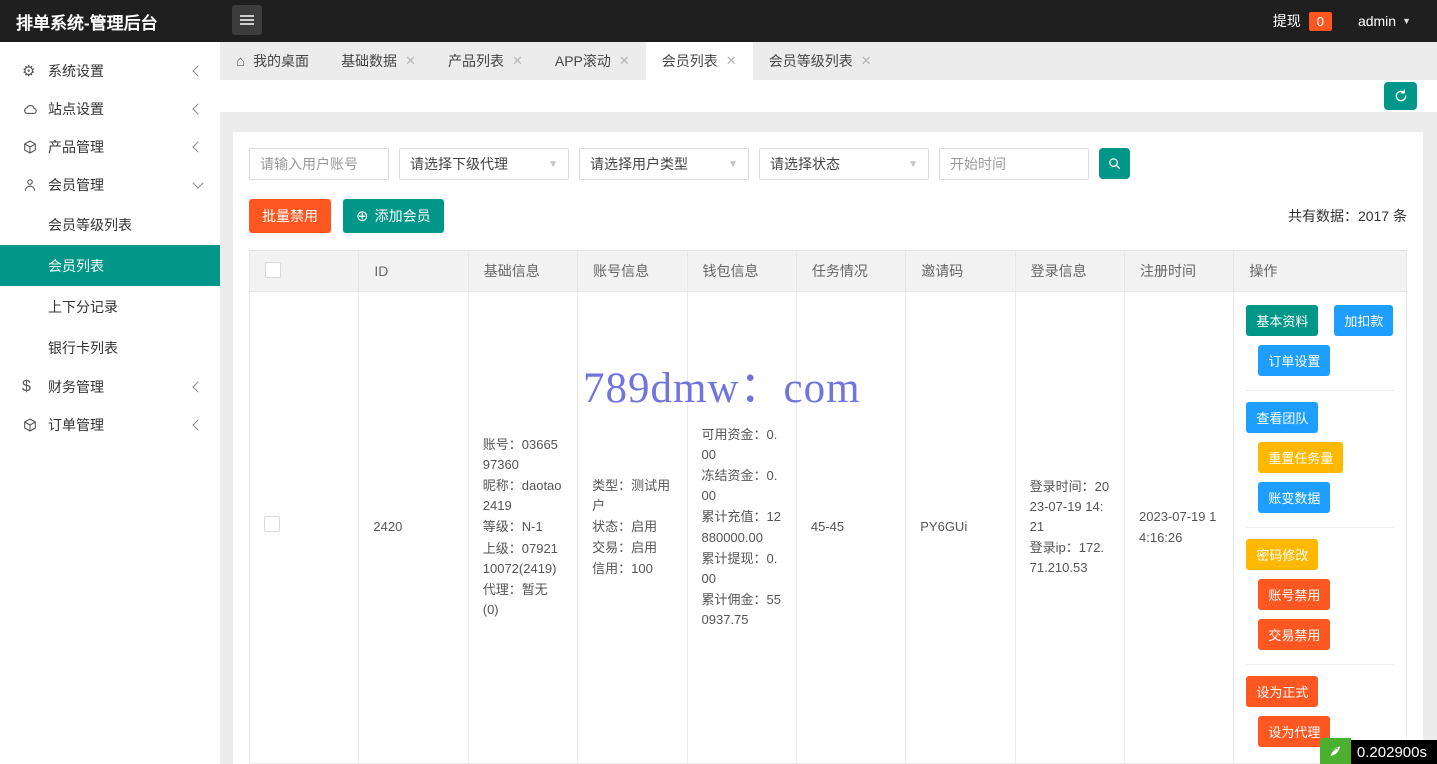 Image resolution: width=1437 pixels, height=764 pixels. What do you see at coordinates (699, 61) in the screenshot?
I see `tab-member-list: 会员列表 ✕` at bounding box center [699, 61].